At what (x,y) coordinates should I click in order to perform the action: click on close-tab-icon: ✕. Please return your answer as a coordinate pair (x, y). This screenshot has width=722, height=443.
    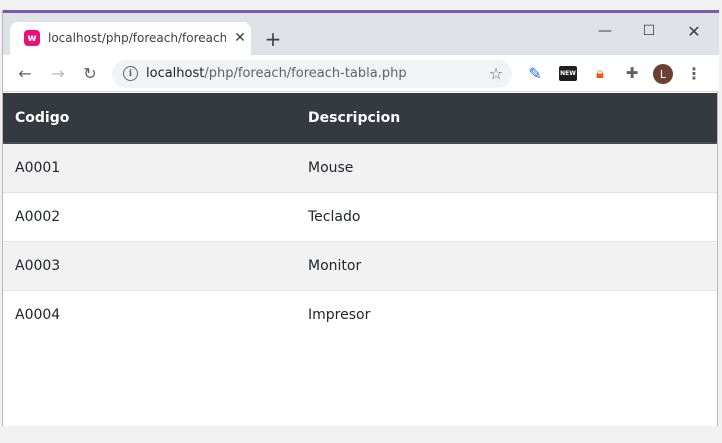
    Looking at the image, I should click on (240, 38).